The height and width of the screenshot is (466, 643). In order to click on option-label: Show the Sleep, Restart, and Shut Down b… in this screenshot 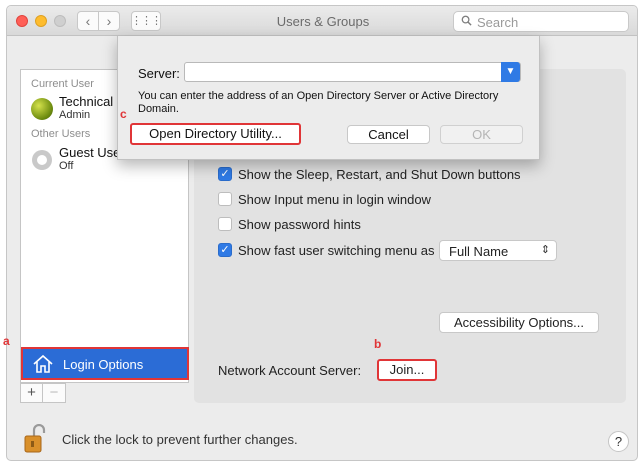, I will do `click(379, 174)`.